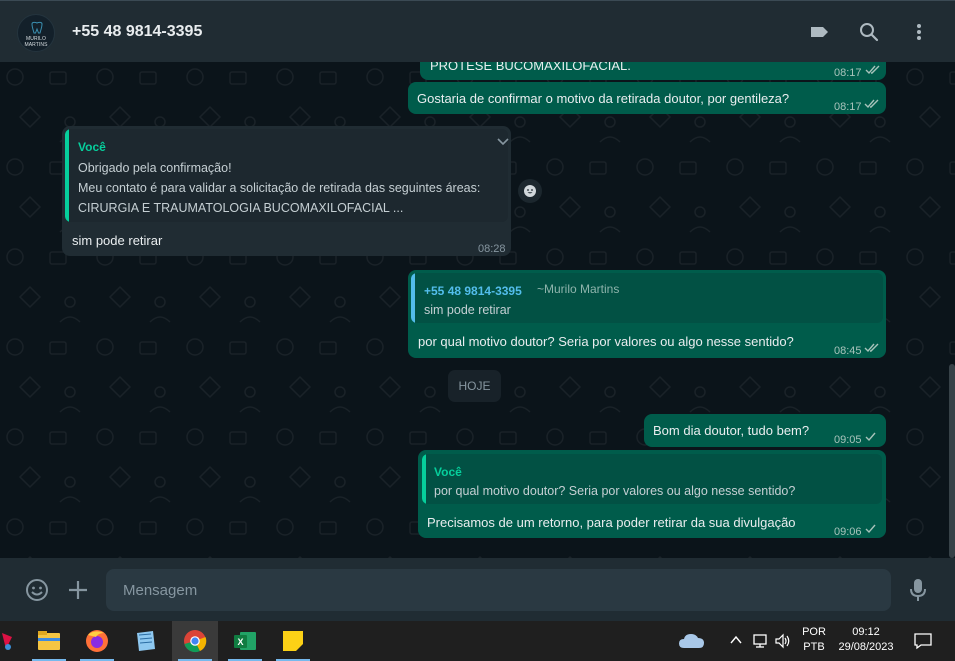 The width and height of the screenshot is (955, 661). Describe the element at coordinates (819, 32) in the screenshot. I see `label-icon` at that location.